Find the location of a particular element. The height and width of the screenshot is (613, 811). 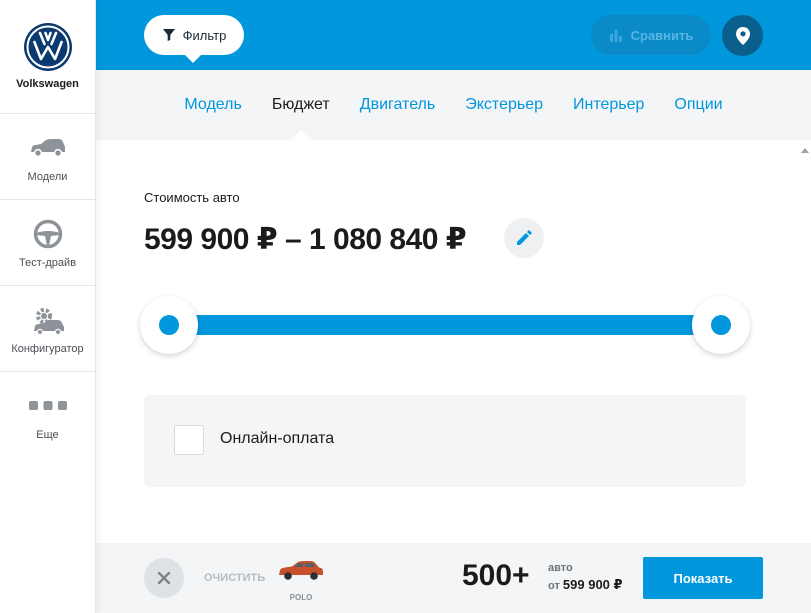

brand: Volkswagen is located at coordinates (47, 57).